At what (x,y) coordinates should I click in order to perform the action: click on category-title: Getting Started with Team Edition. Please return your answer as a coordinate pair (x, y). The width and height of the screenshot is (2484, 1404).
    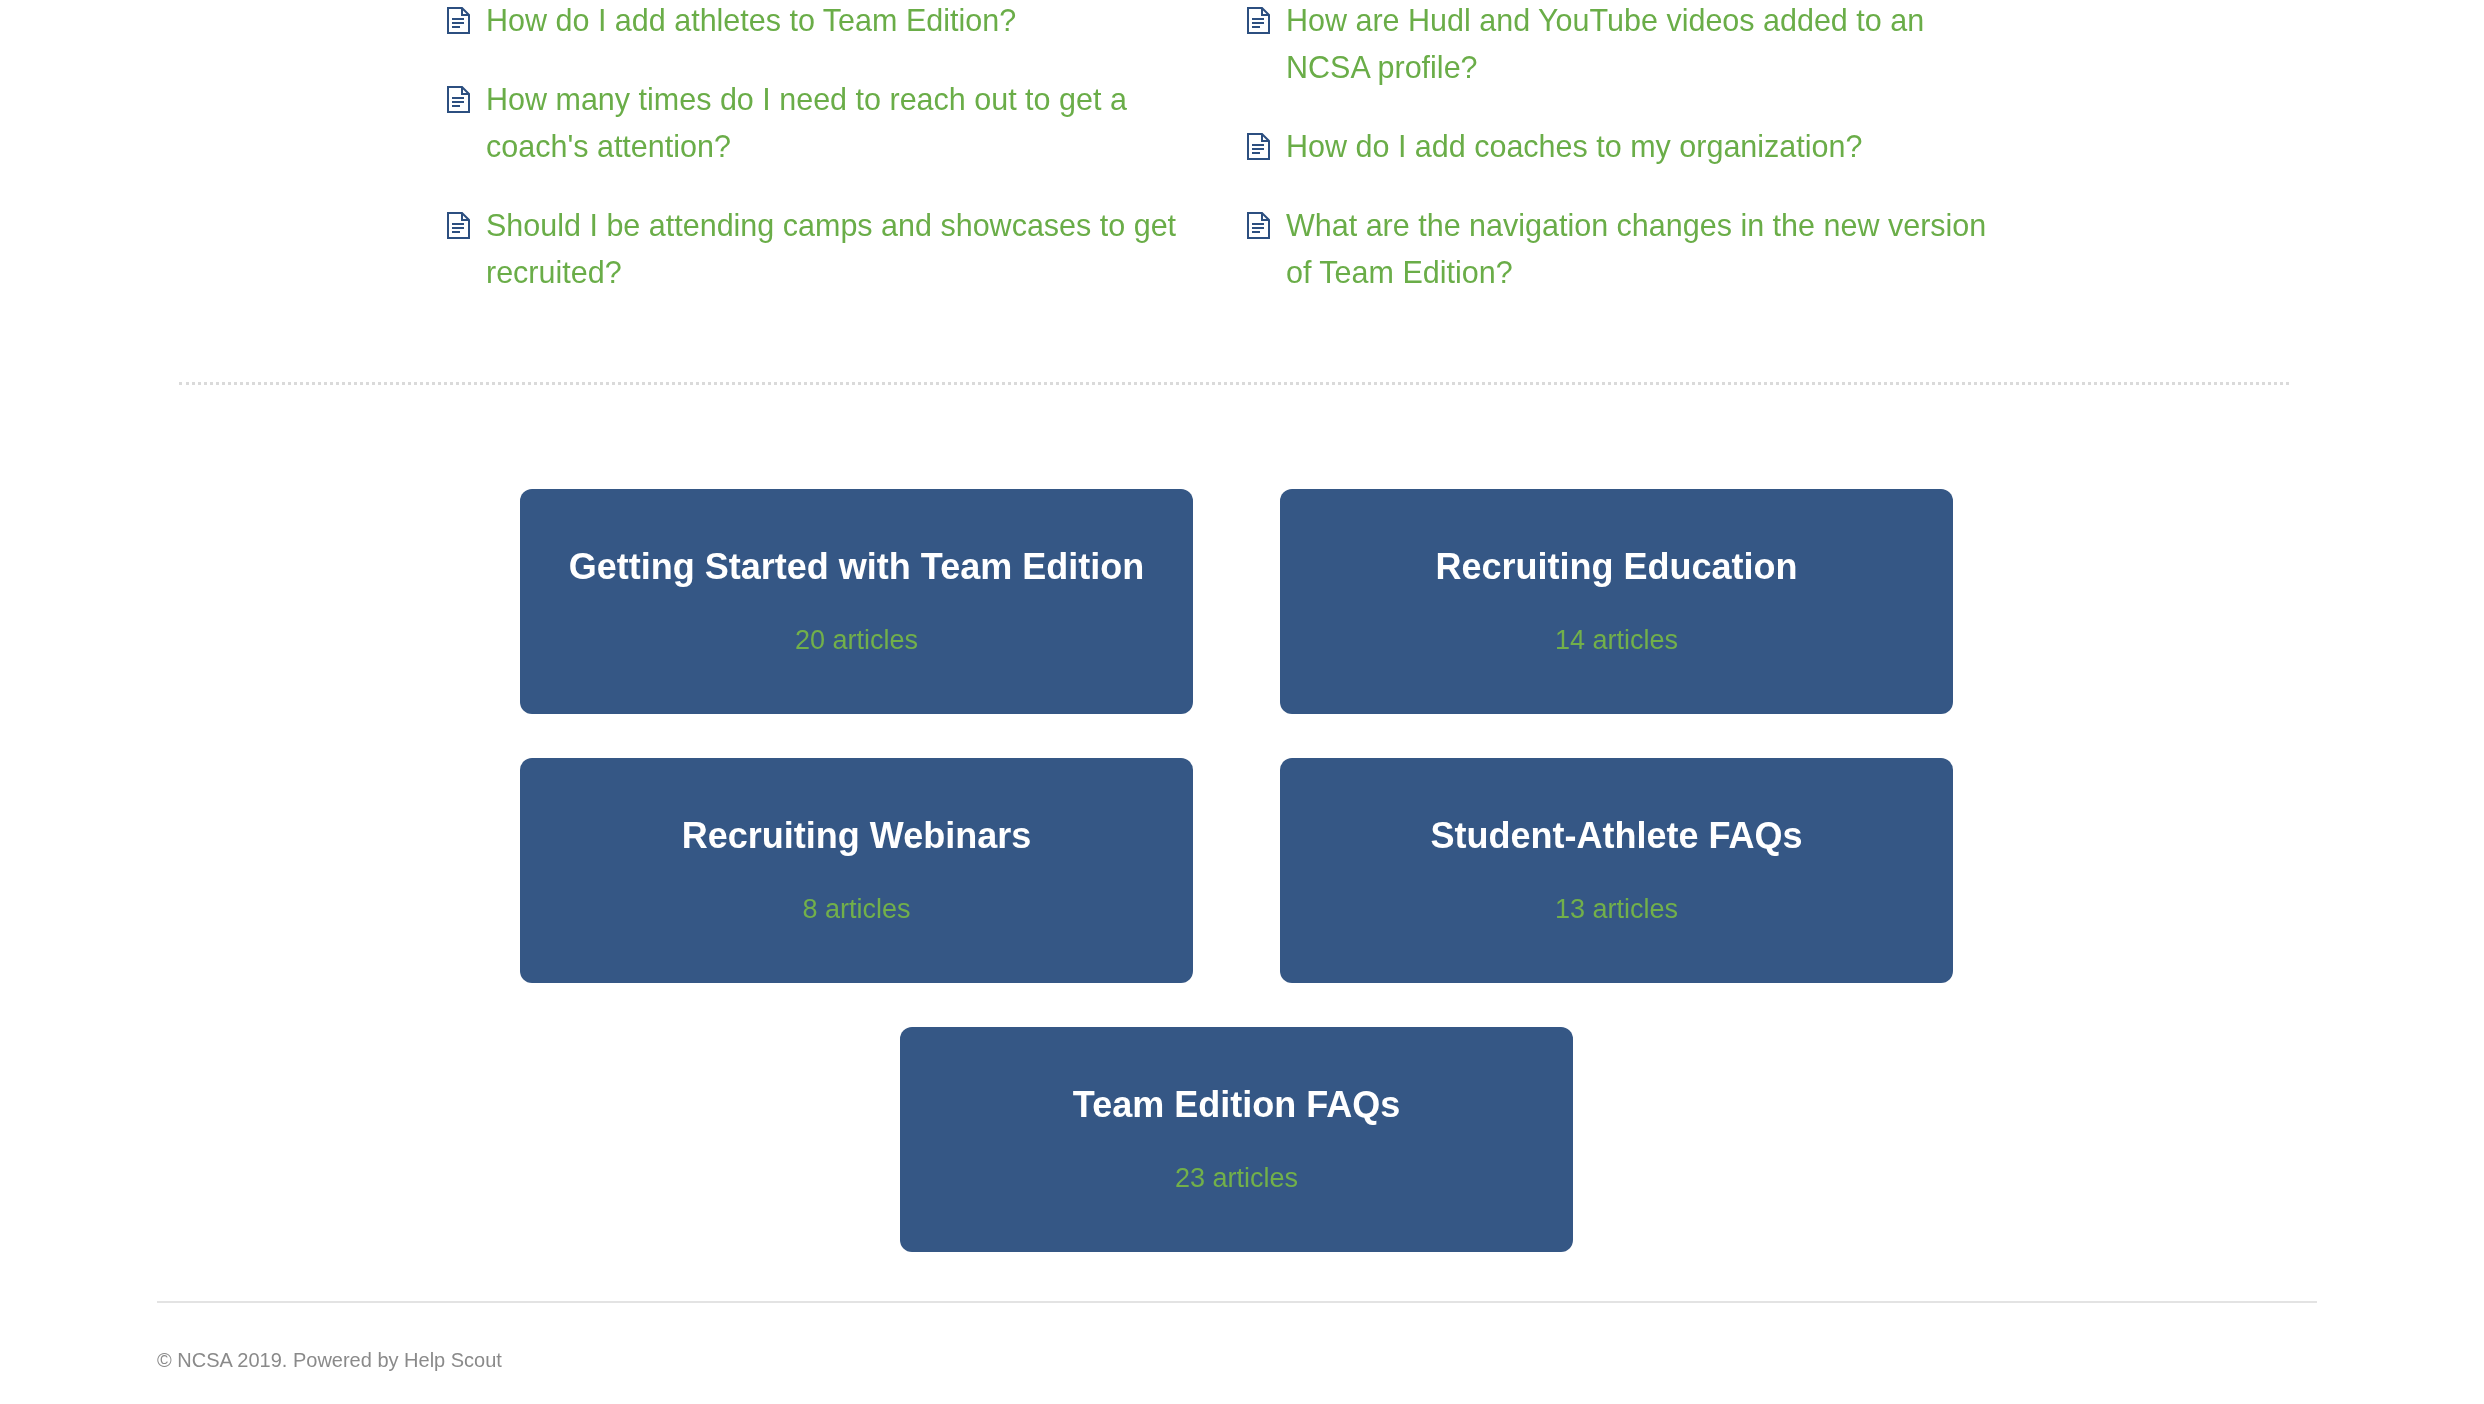
    Looking at the image, I should click on (856, 567).